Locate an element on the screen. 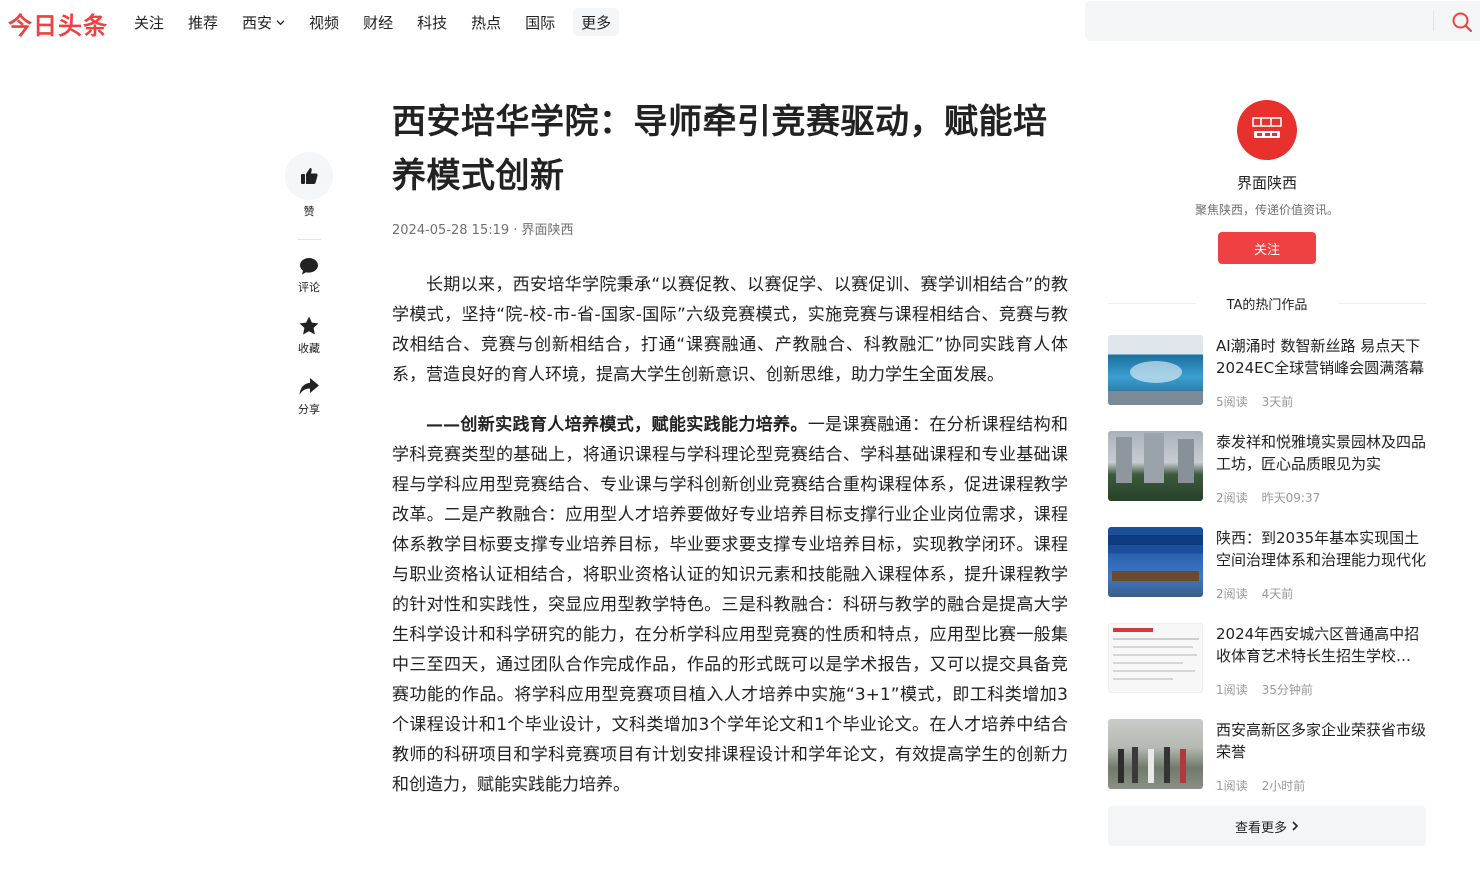 Image resolution: width=1480 pixels, height=870 pixels. hot-work-title: 西安高新区多家企业荣获省市级荣誉 is located at coordinates (1321, 741).